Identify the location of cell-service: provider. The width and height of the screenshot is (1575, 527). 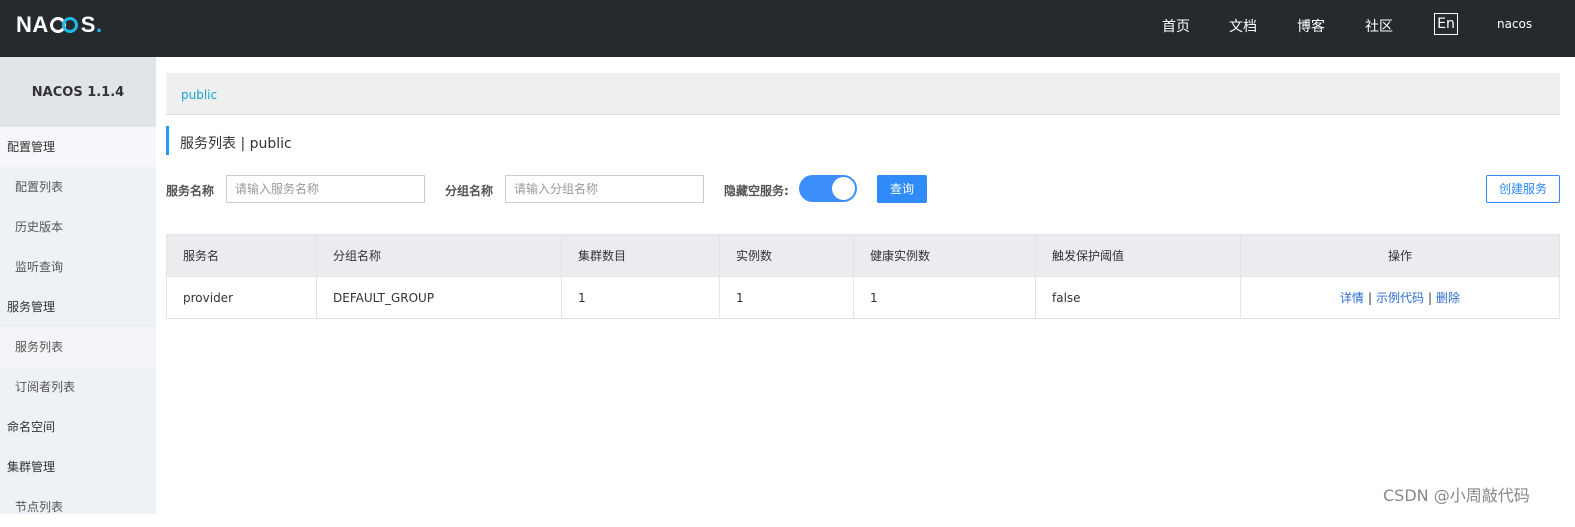
(241, 297).